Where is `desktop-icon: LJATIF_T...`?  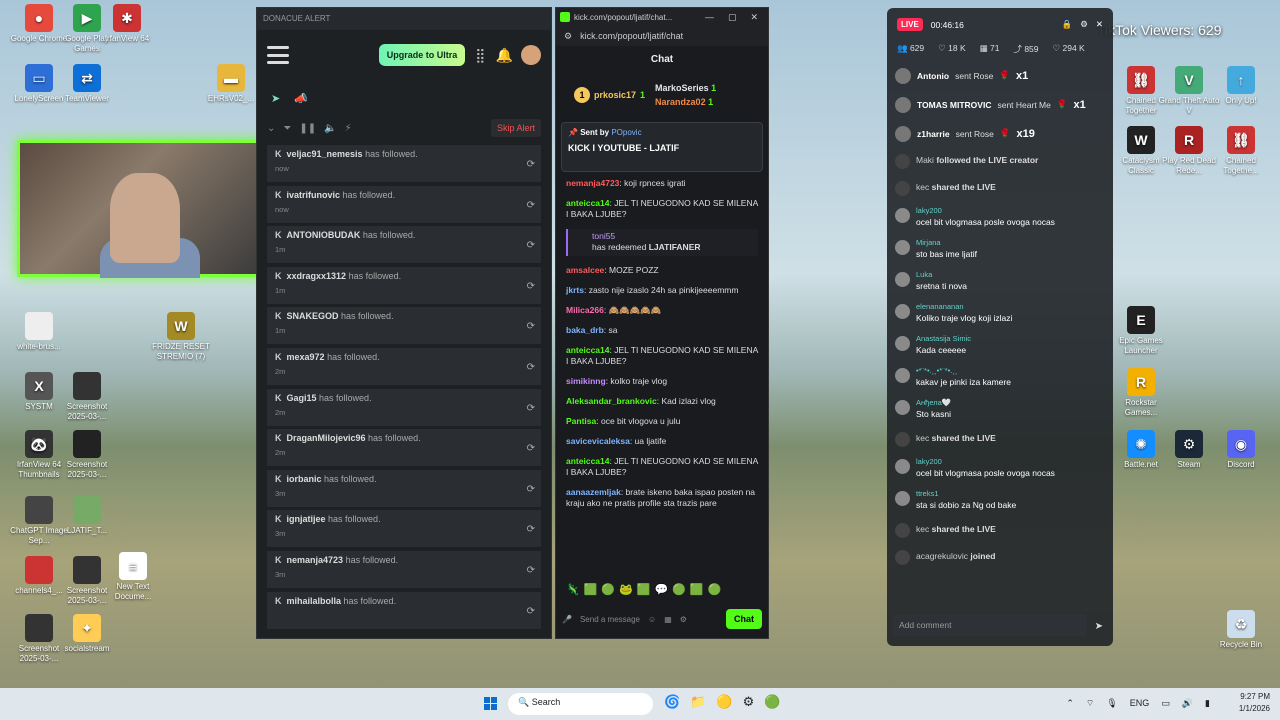 desktop-icon: LJATIF_T... is located at coordinates (87, 516).